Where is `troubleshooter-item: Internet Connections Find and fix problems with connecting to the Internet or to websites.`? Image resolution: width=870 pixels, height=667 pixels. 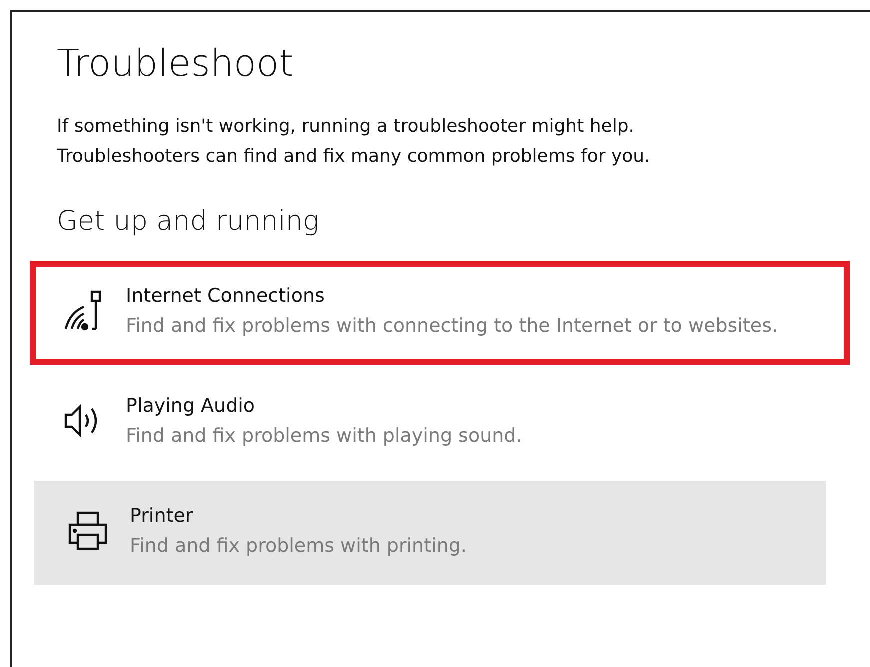 troubleshooter-item: Internet Connections Find and fix problems with connecting to the Internet or to websites. is located at coordinates (440, 312).